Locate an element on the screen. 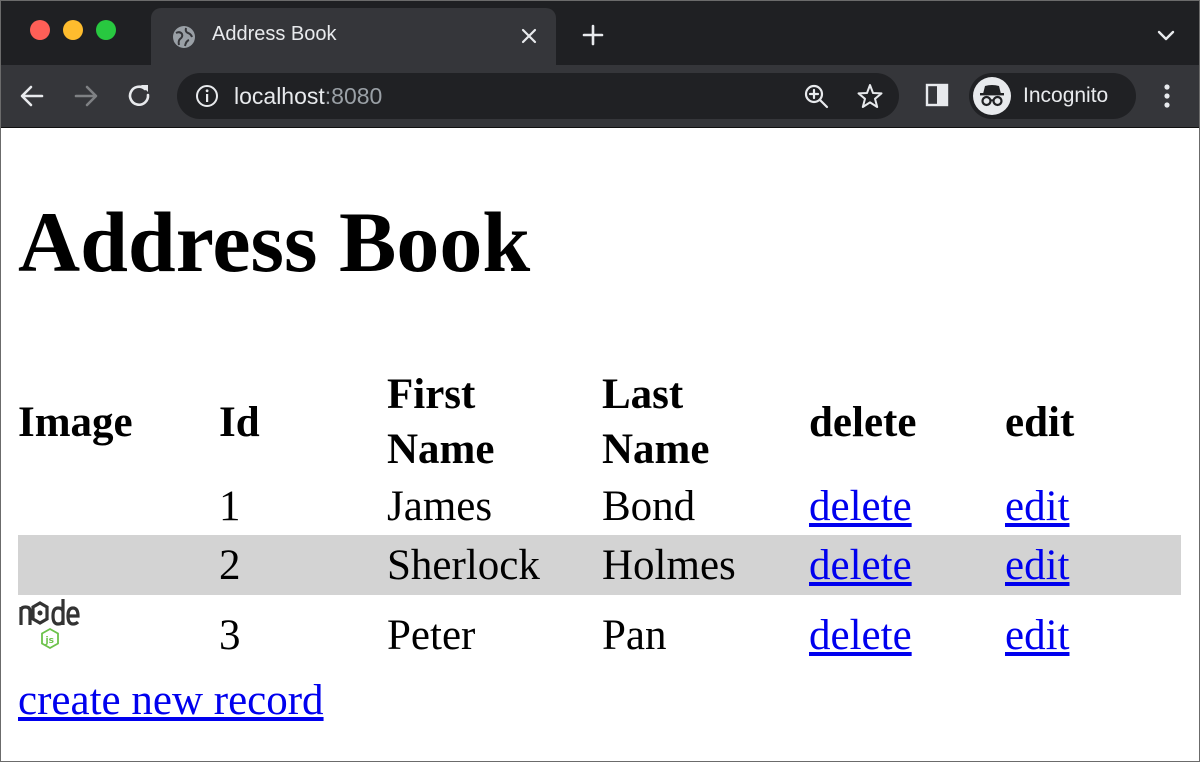 Image resolution: width=1200 pixels, height=762 pixels. back-arrow-icon is located at coordinates (32, 96).